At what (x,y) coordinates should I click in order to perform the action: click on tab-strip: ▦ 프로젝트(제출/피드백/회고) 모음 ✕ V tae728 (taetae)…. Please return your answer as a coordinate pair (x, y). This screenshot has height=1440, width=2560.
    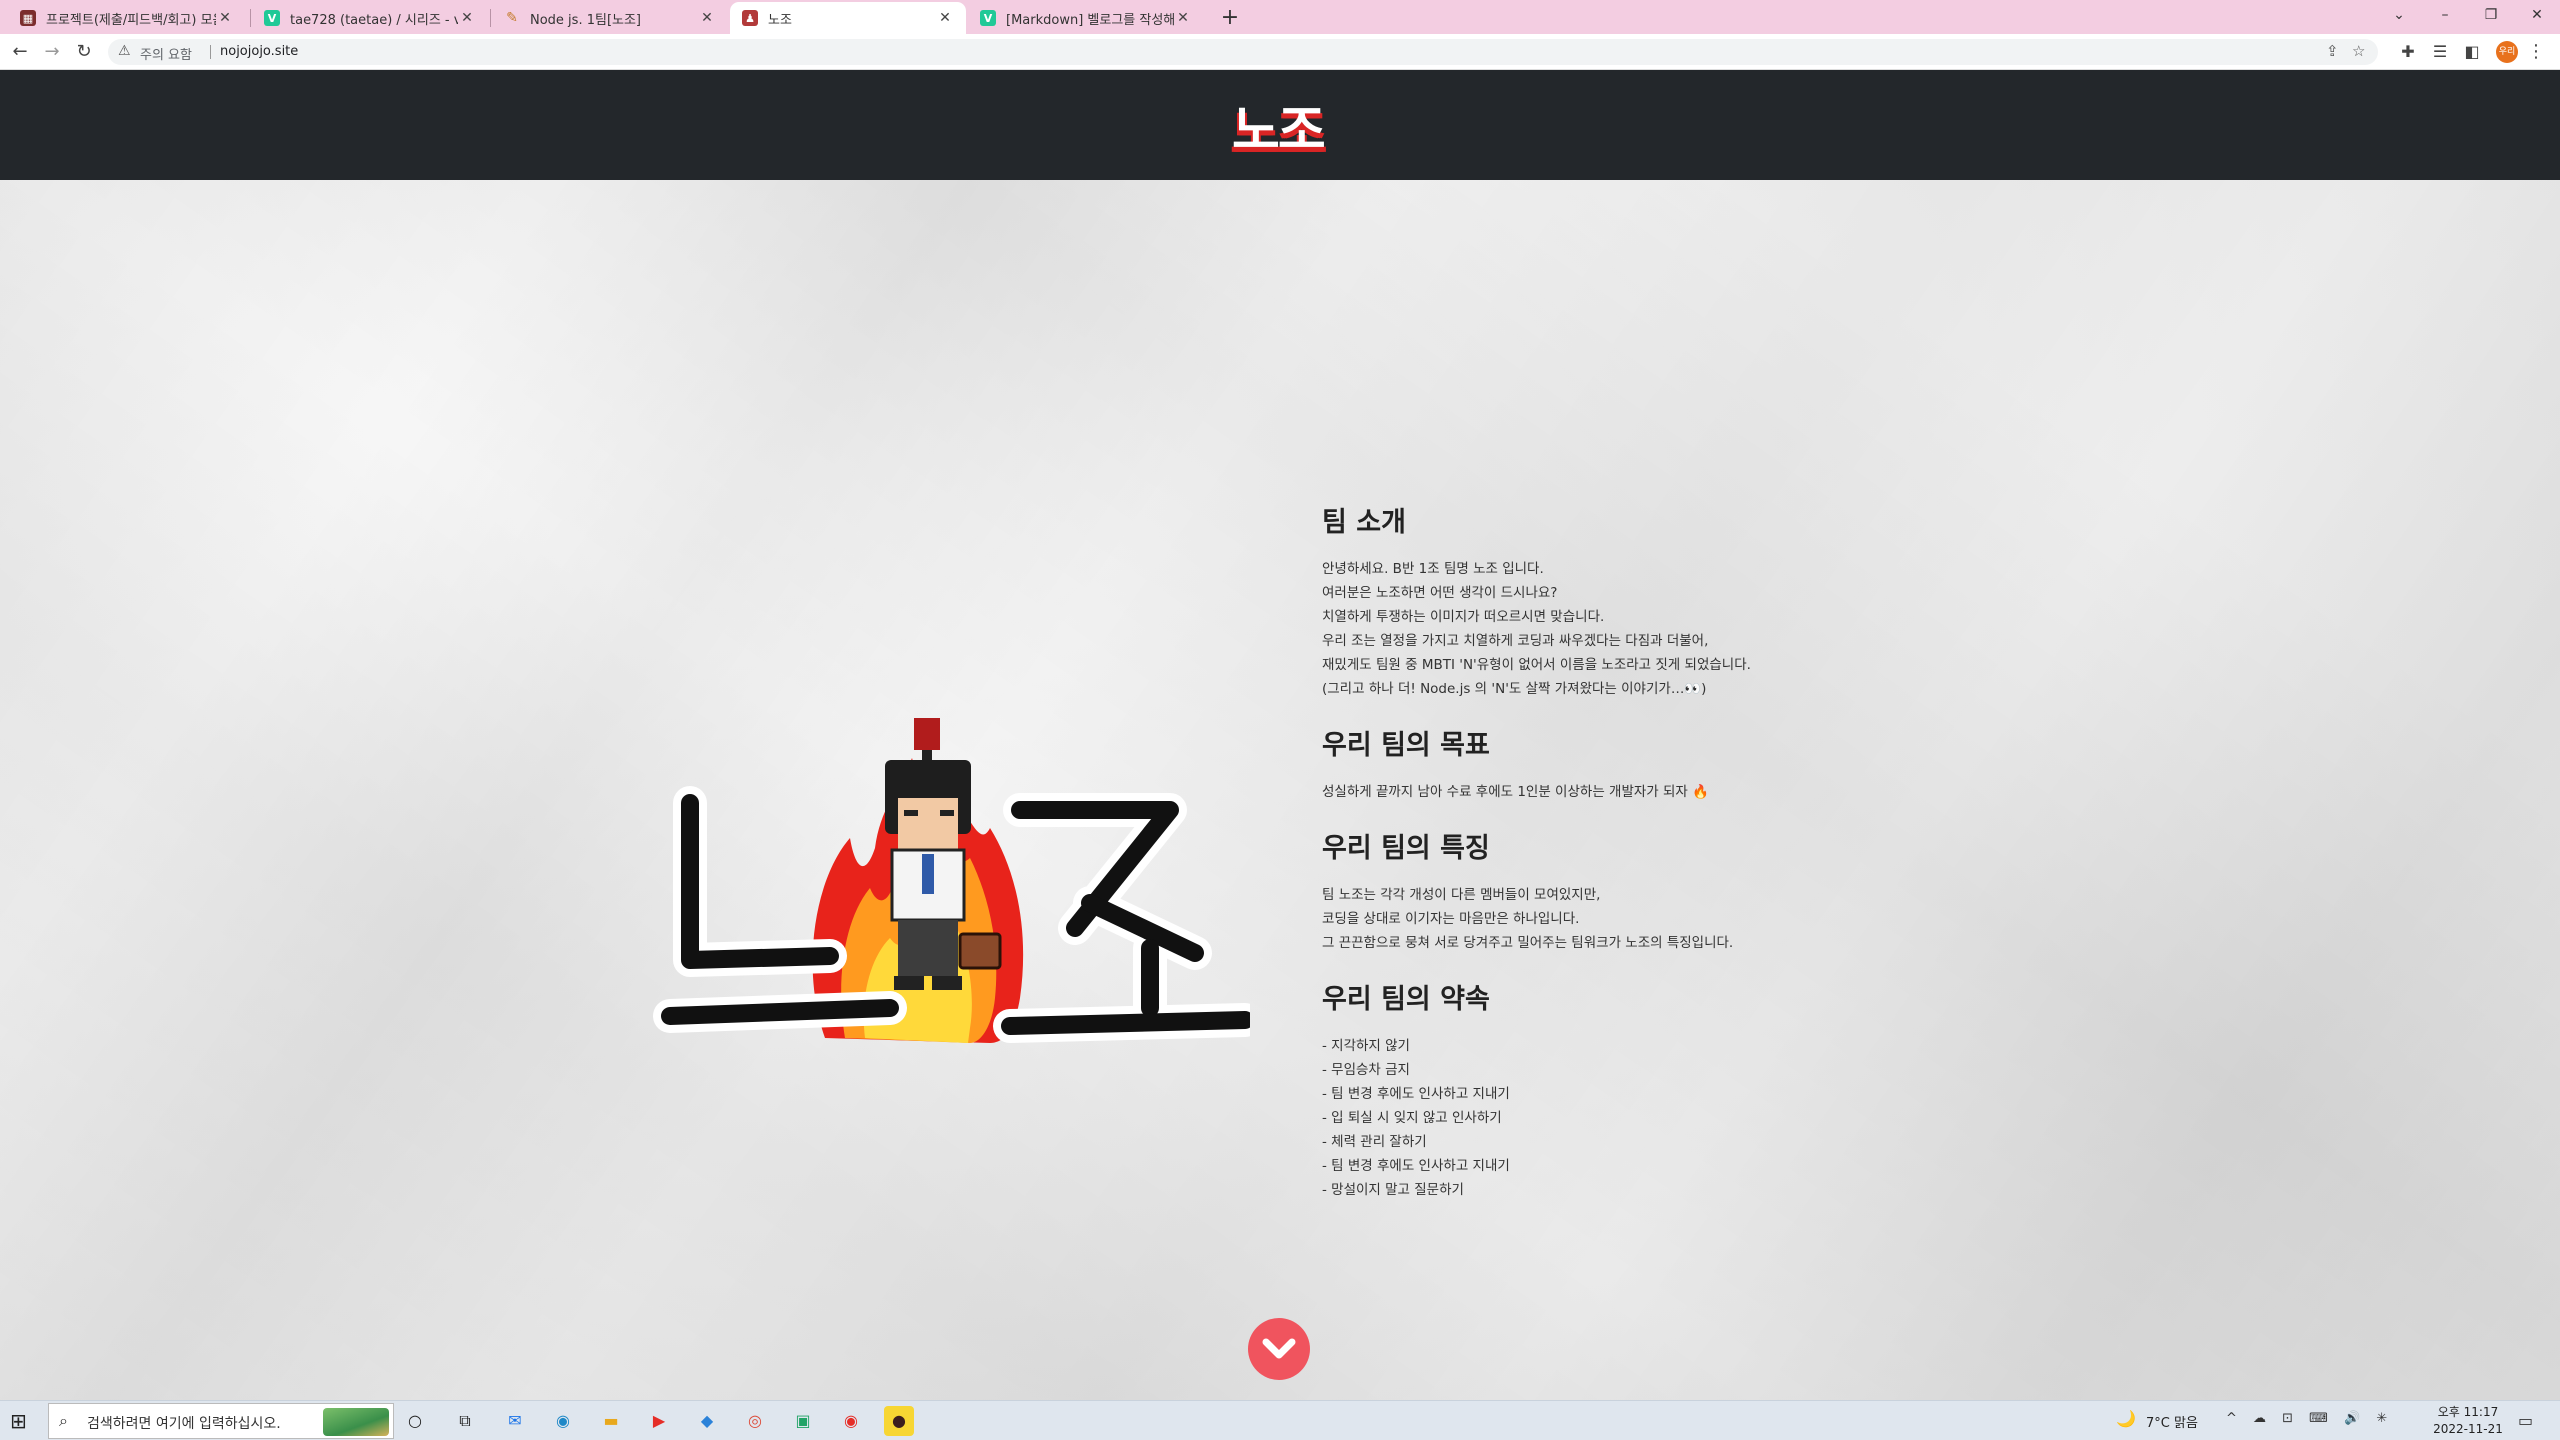
    Looking at the image, I should click on (1280, 17).